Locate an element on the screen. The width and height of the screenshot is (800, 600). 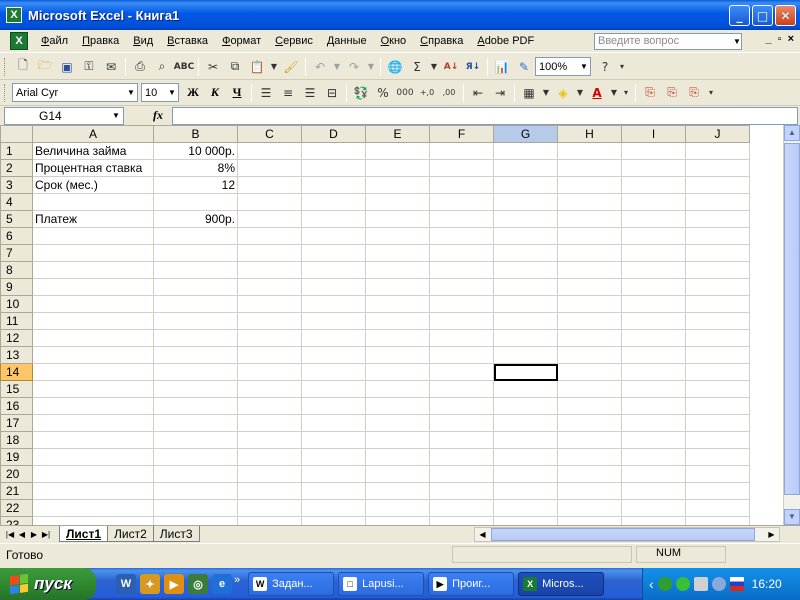
cell-h2 is located at coordinates (589, 168).